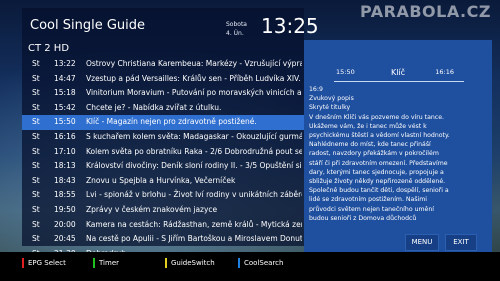 The width and height of the screenshot is (500, 281). Describe the element at coordinates (109, 263) in the screenshot. I see `color-key-label: Timer` at that location.